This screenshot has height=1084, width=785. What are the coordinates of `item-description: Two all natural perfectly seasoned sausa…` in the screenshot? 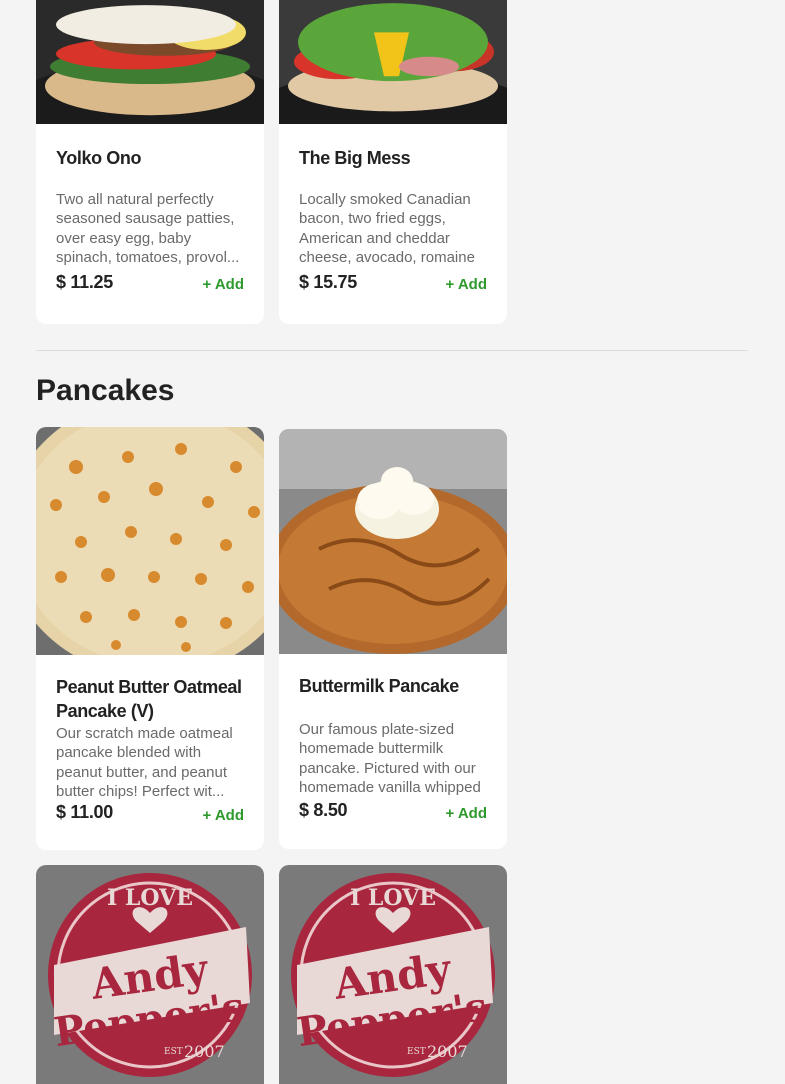 It's located at (148, 229).